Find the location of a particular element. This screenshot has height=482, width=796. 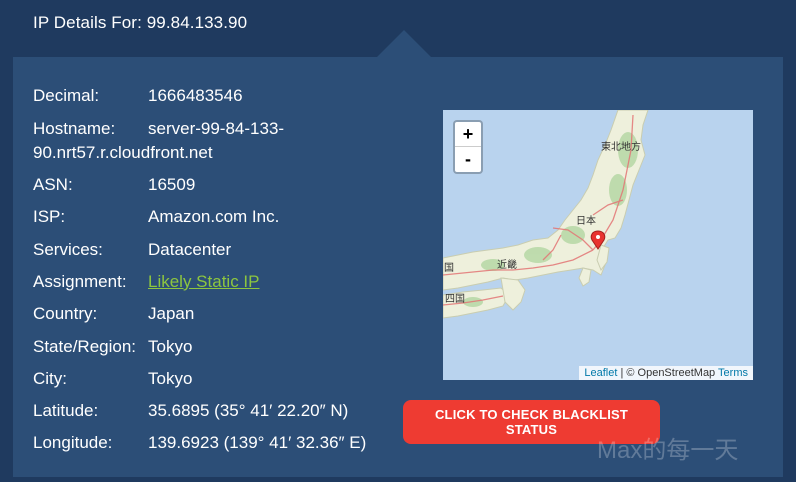

detail-label: Longitude: is located at coordinates (73, 442).